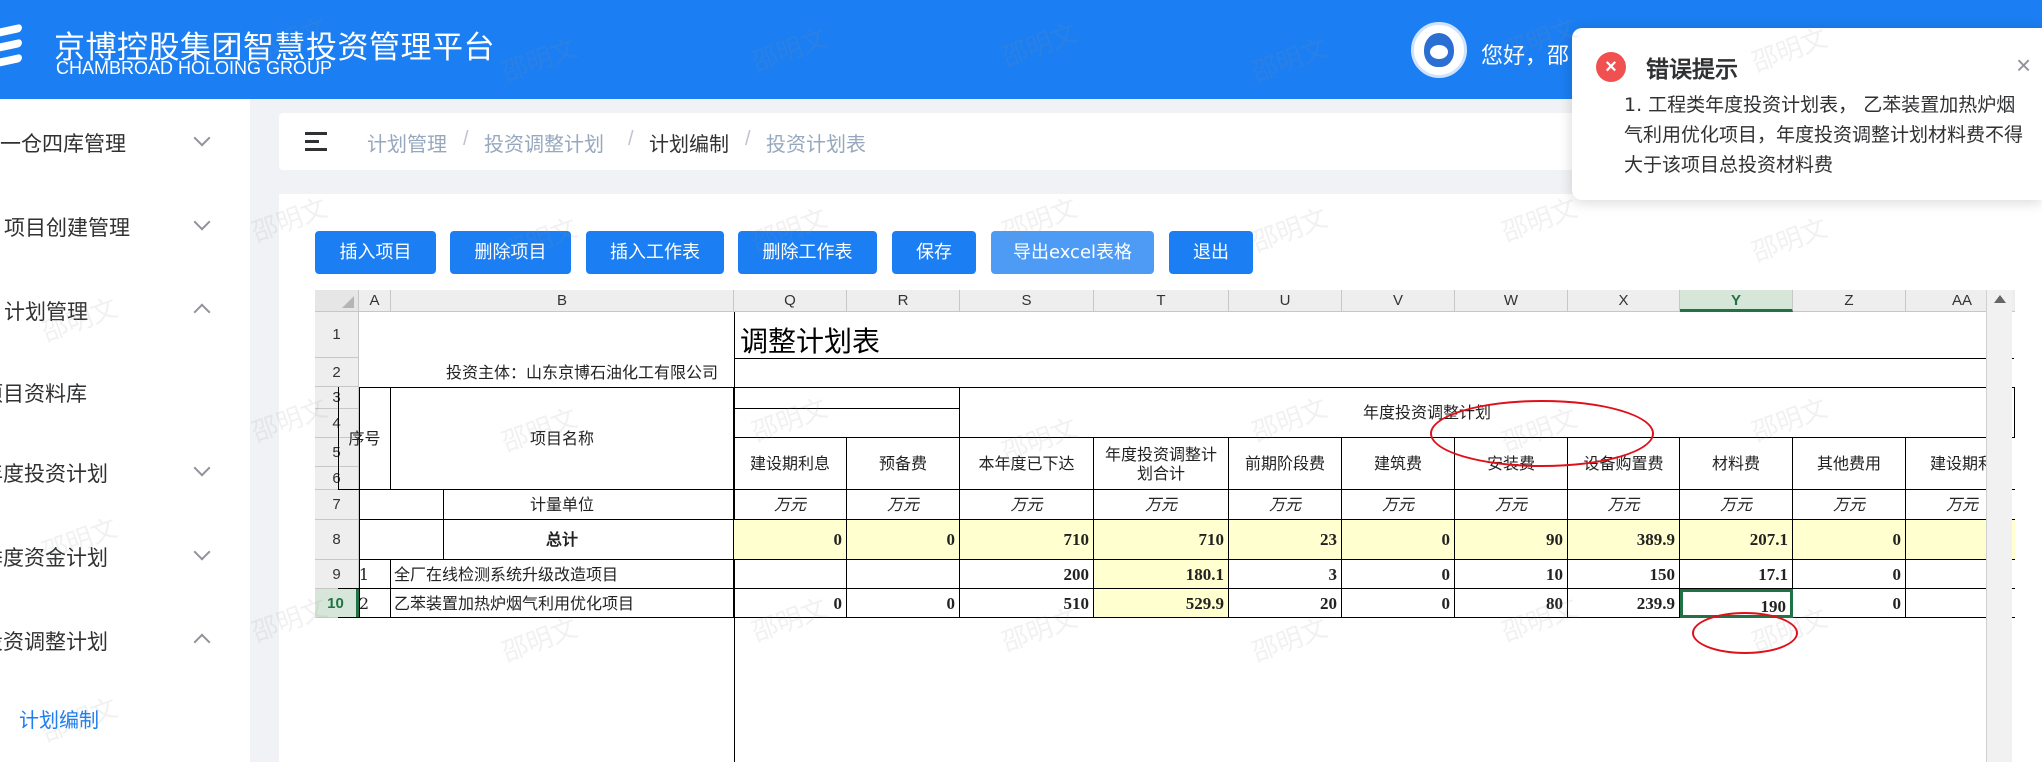  I want to click on sidebar-item-plan-management: 计划管理, so click(125, 310).